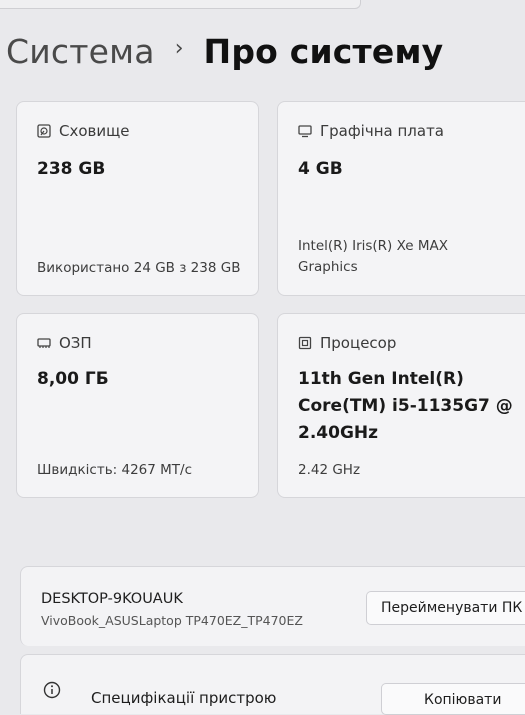  Describe the element at coordinates (405, 406) in the screenshot. I see `processor-name-line2: Core(TM) i5-1135G7 @` at that location.